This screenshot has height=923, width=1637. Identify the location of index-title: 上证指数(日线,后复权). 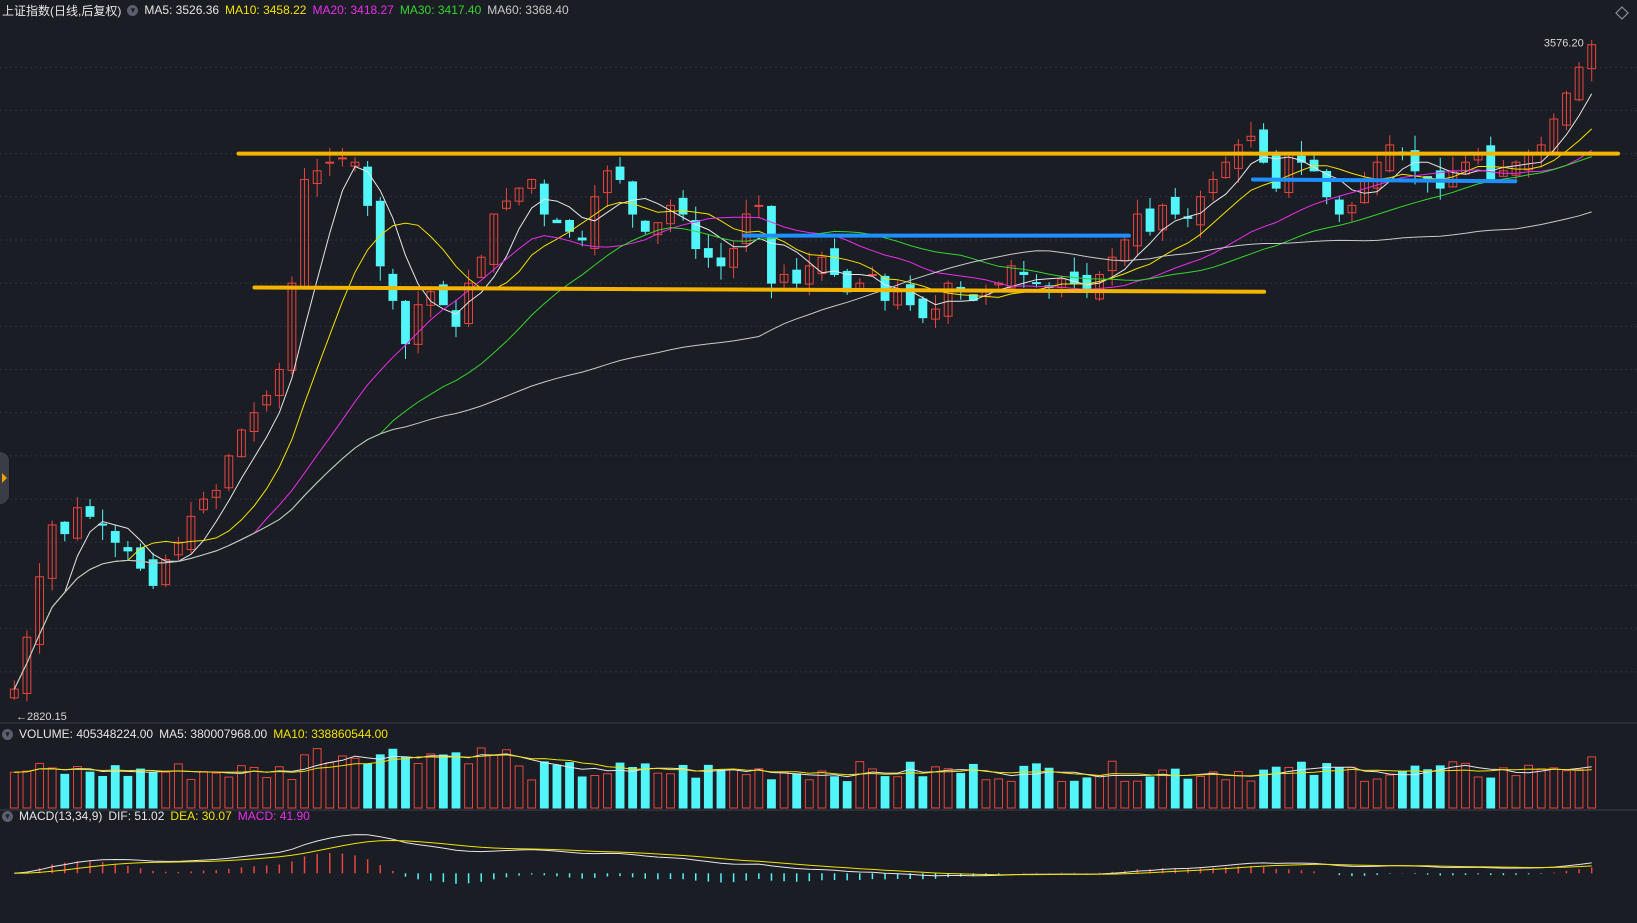
(62, 10).